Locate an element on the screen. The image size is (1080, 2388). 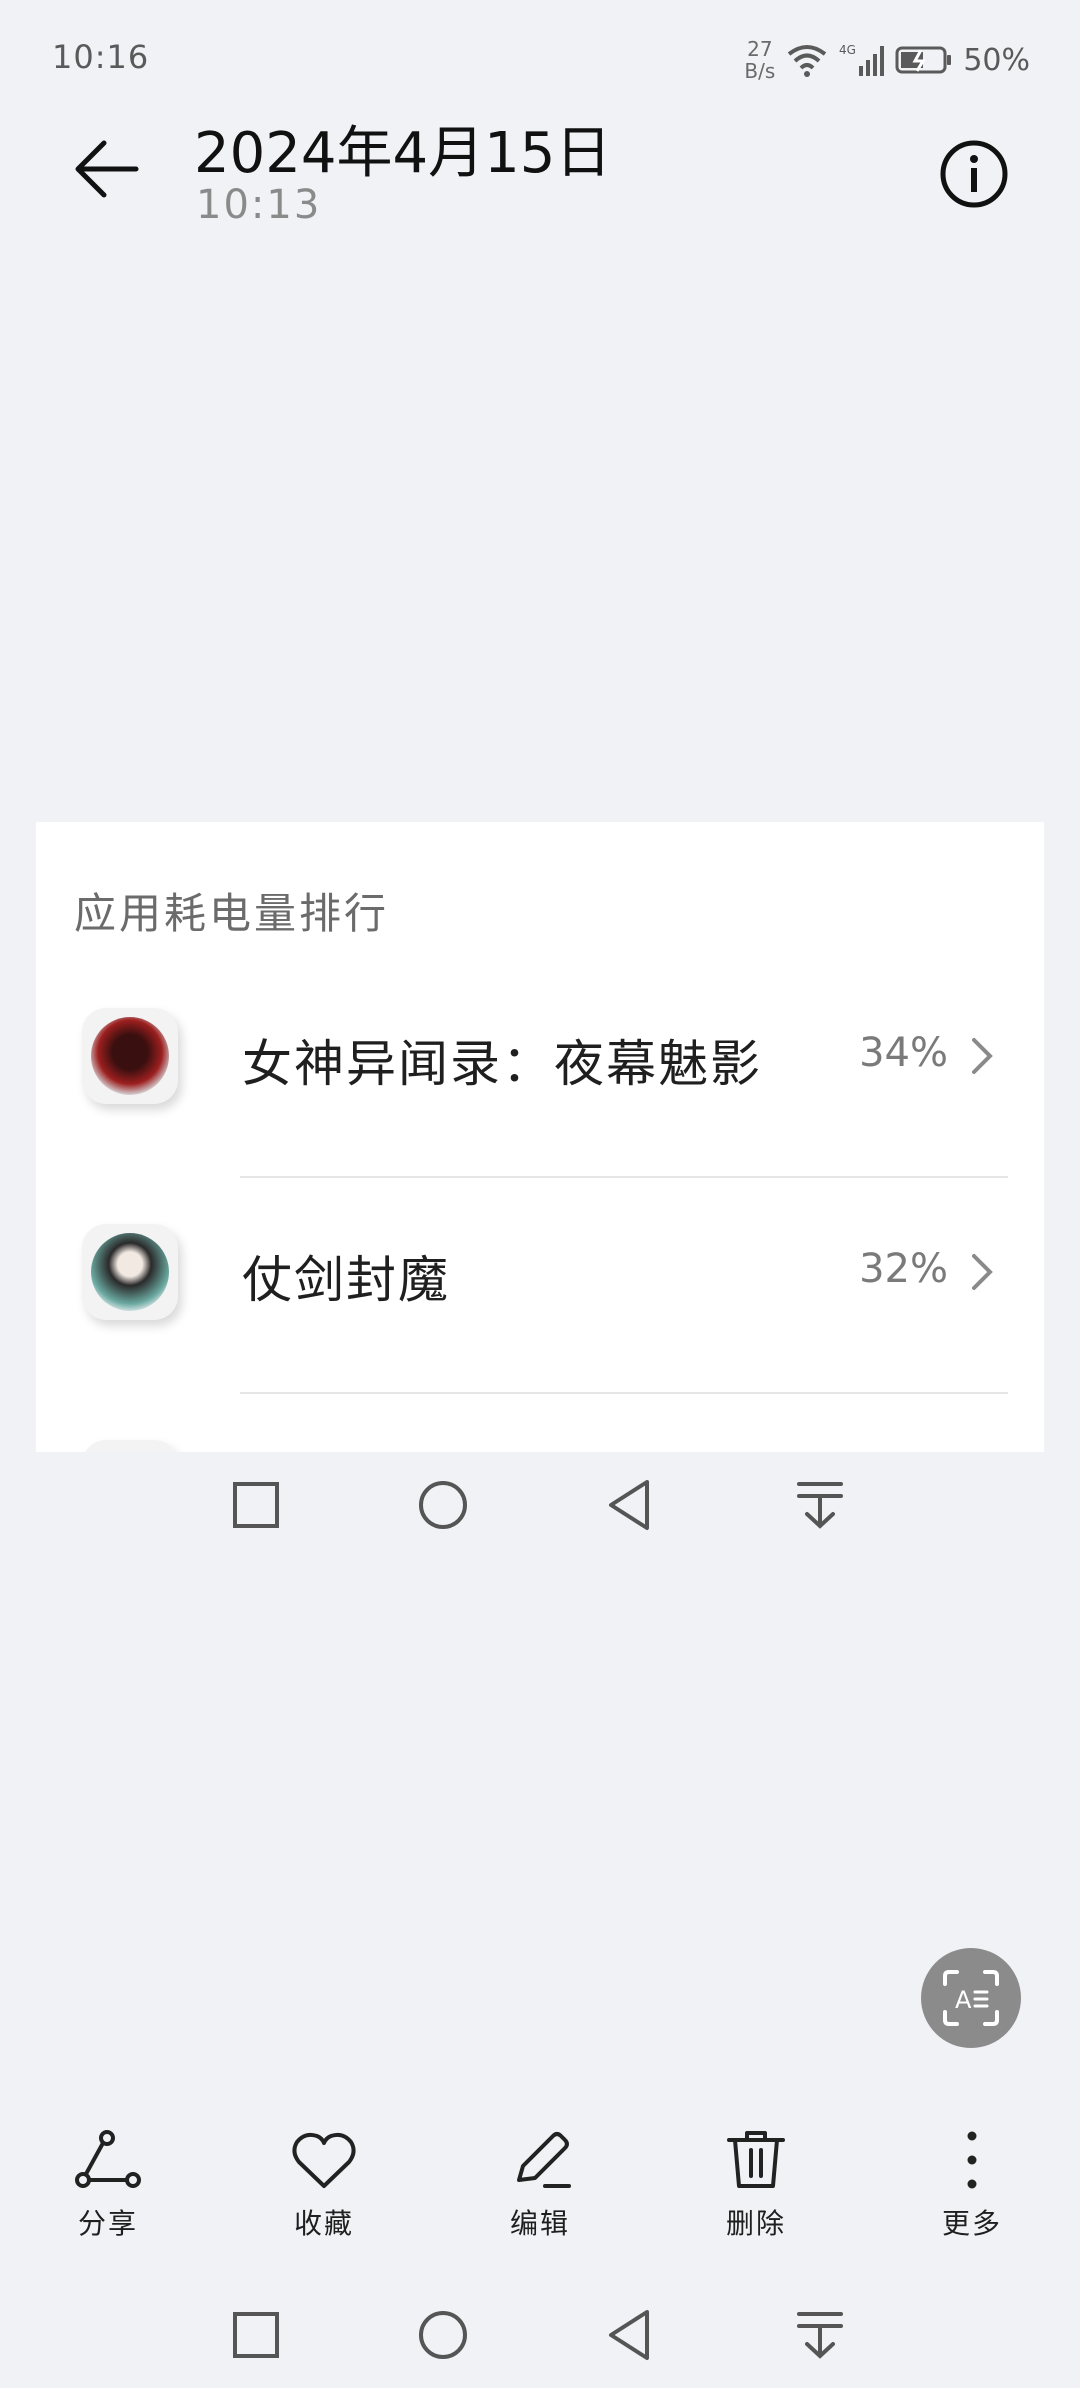
heart-icon is located at coordinates (324, 2160).